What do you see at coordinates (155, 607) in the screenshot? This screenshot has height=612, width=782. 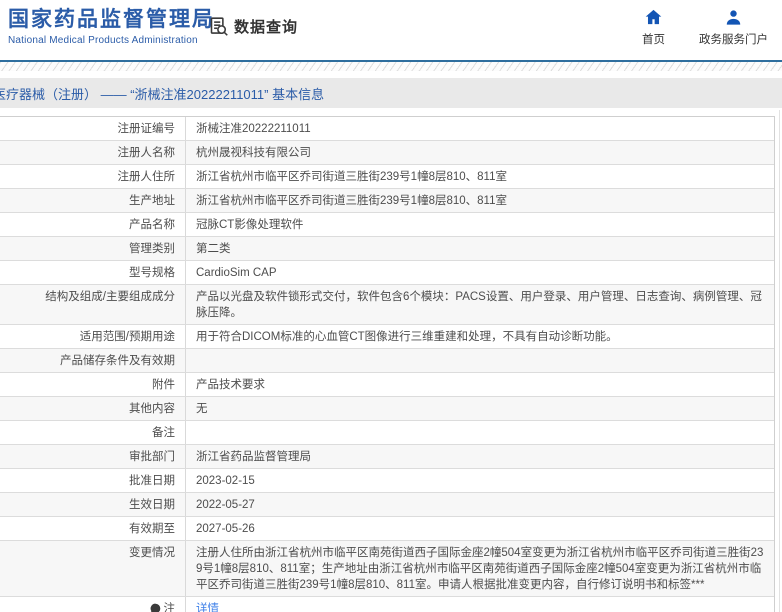 I see `note-icon` at bounding box center [155, 607].